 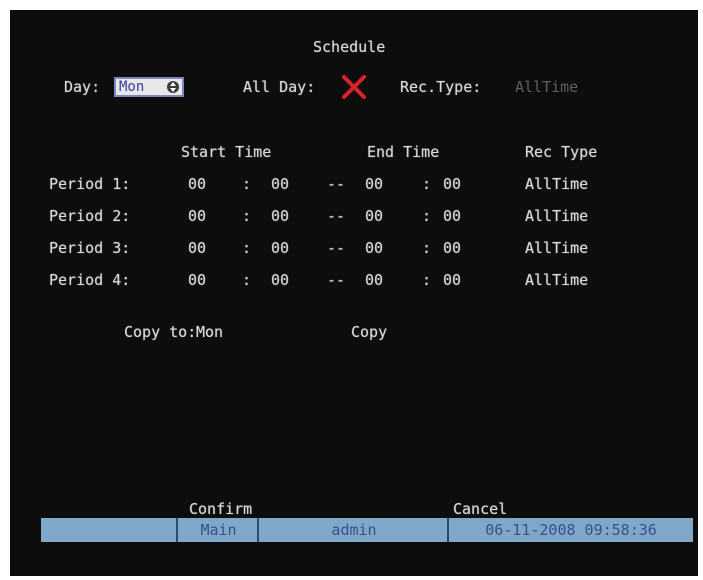 I want to click on status-bar: Main admin 06-11-2008 09:58:36, so click(x=367, y=530).